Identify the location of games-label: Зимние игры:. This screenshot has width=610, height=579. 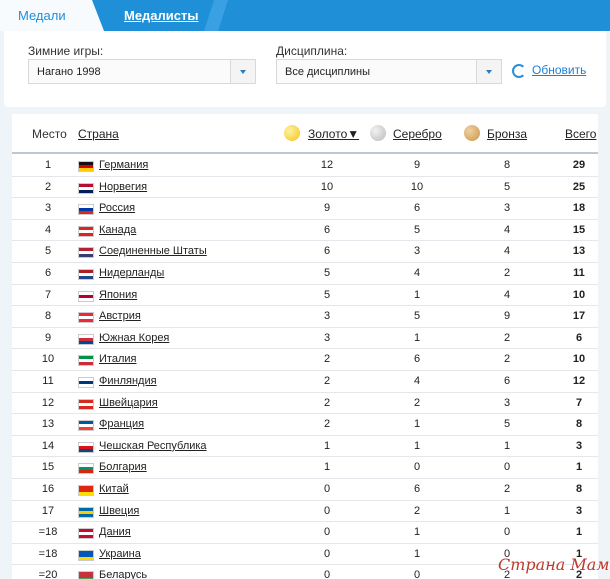
(66, 51).